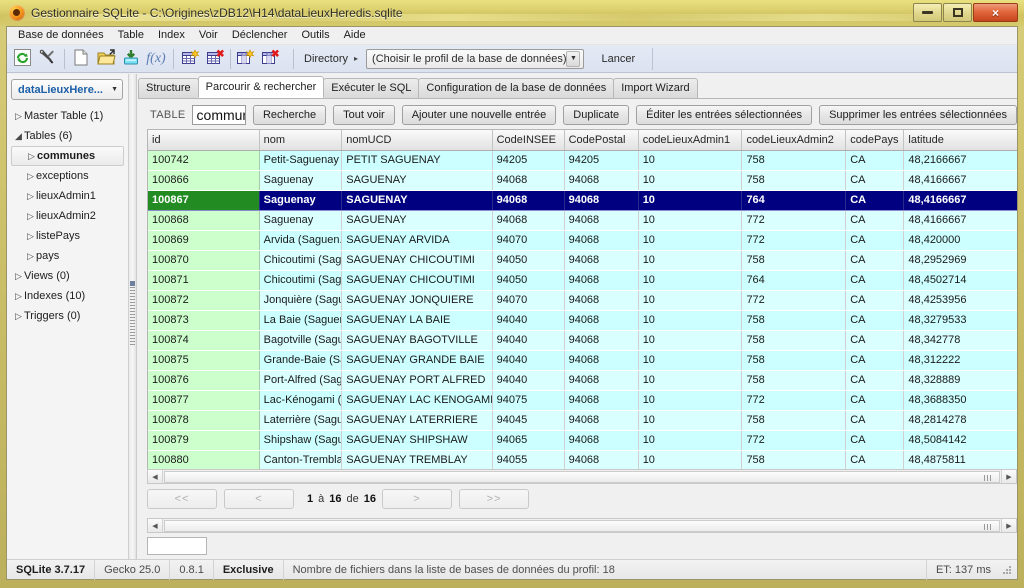 This screenshot has height=588, width=1024. Describe the element at coordinates (61, 35) in the screenshot. I see `menu-base-de-donnees: Base de données` at that location.